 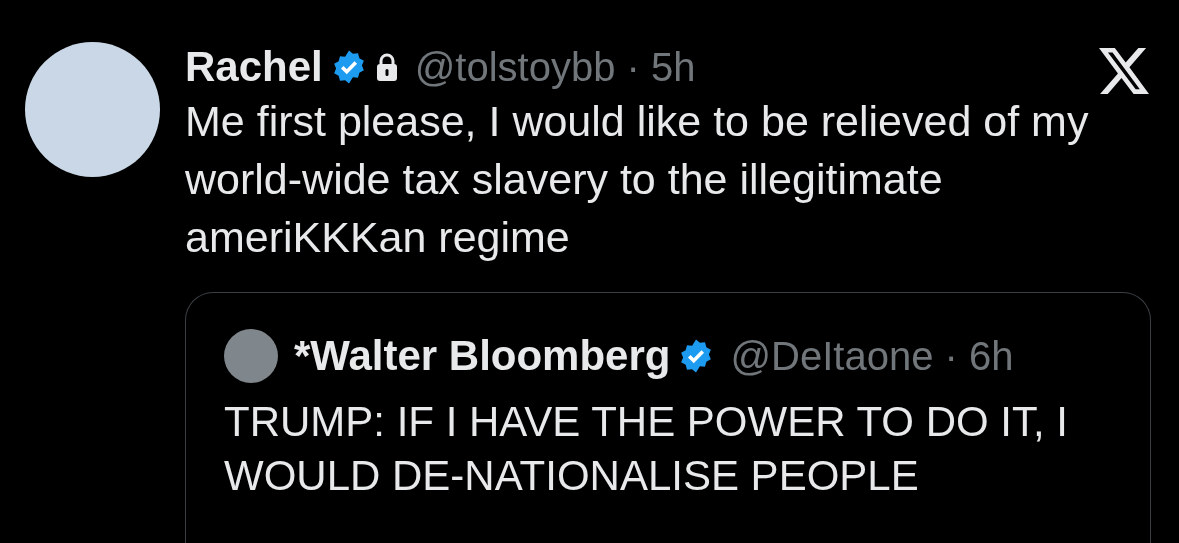 I want to click on lock-icon, so click(x=386, y=67).